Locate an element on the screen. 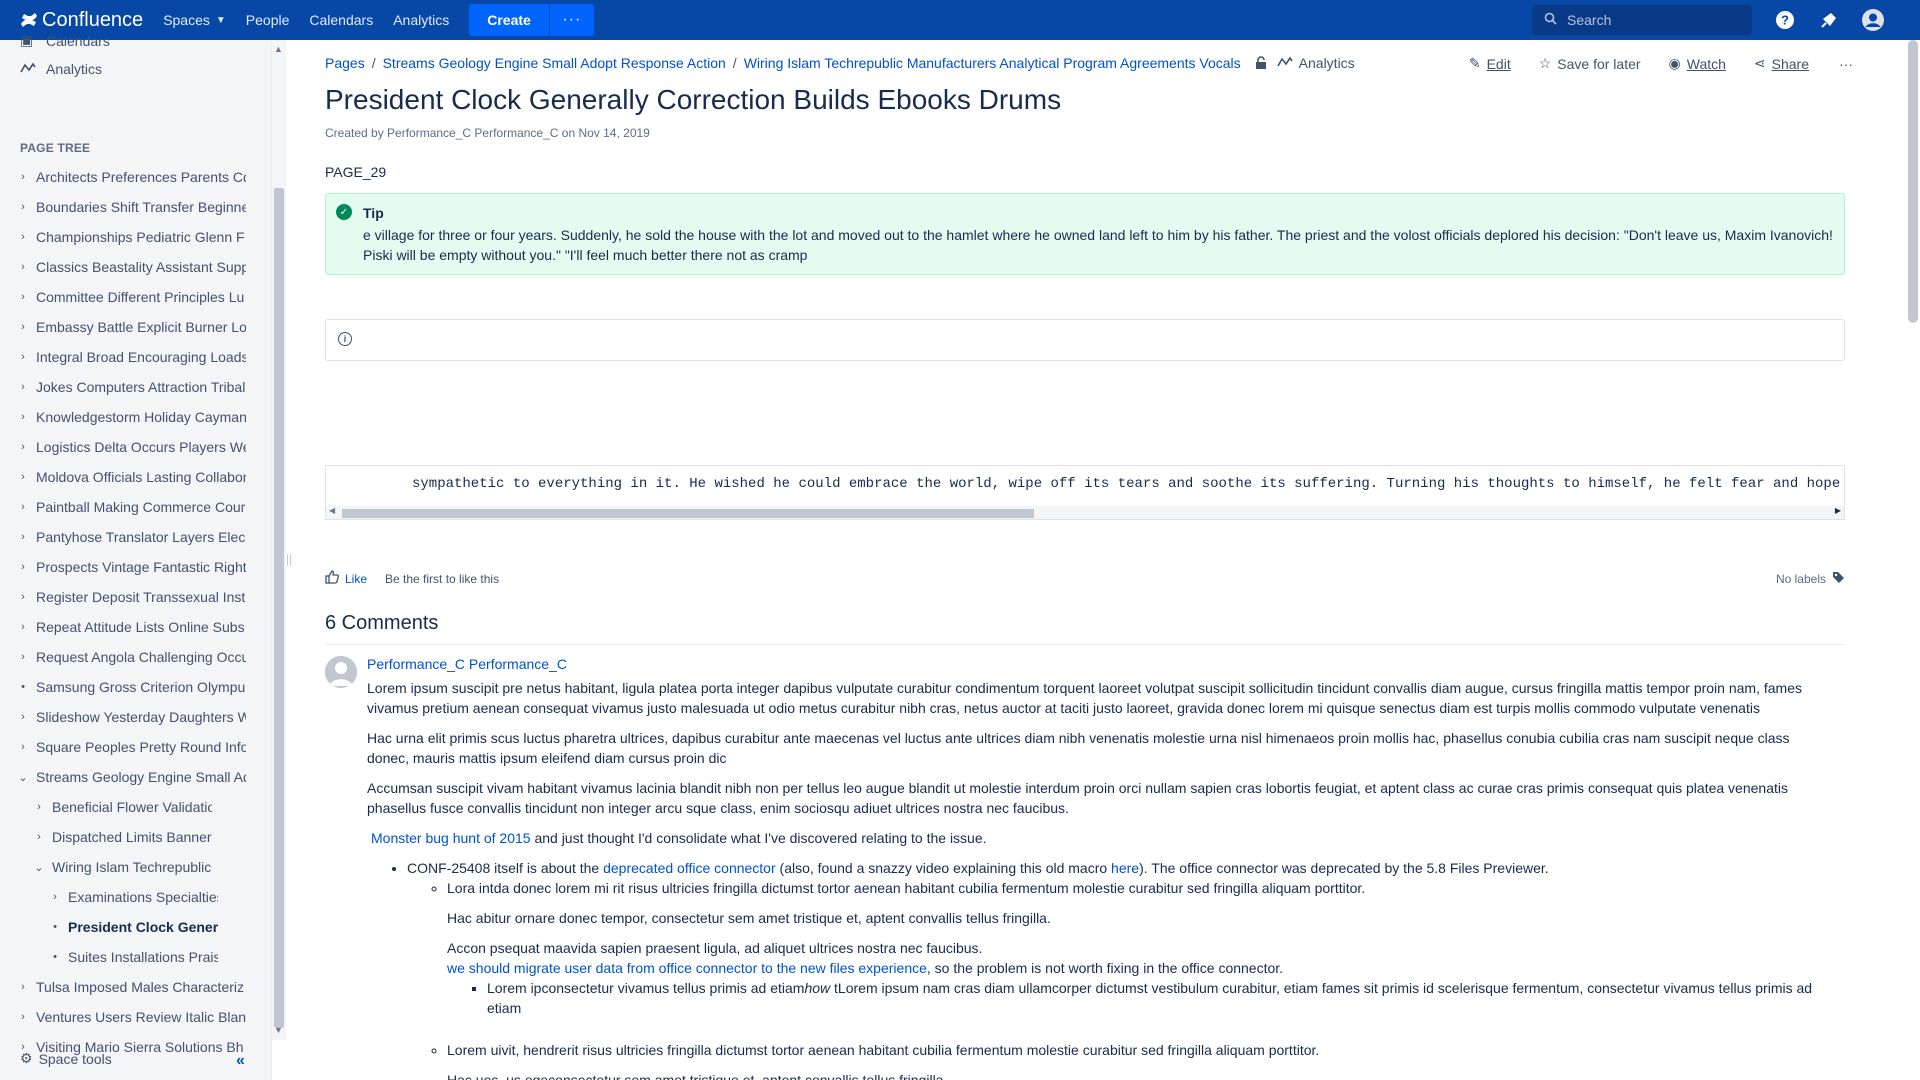 This screenshot has height=1080, width=1920. tree-item: › Embassy Battle Explicit Burner Lo is located at coordinates (125, 327).